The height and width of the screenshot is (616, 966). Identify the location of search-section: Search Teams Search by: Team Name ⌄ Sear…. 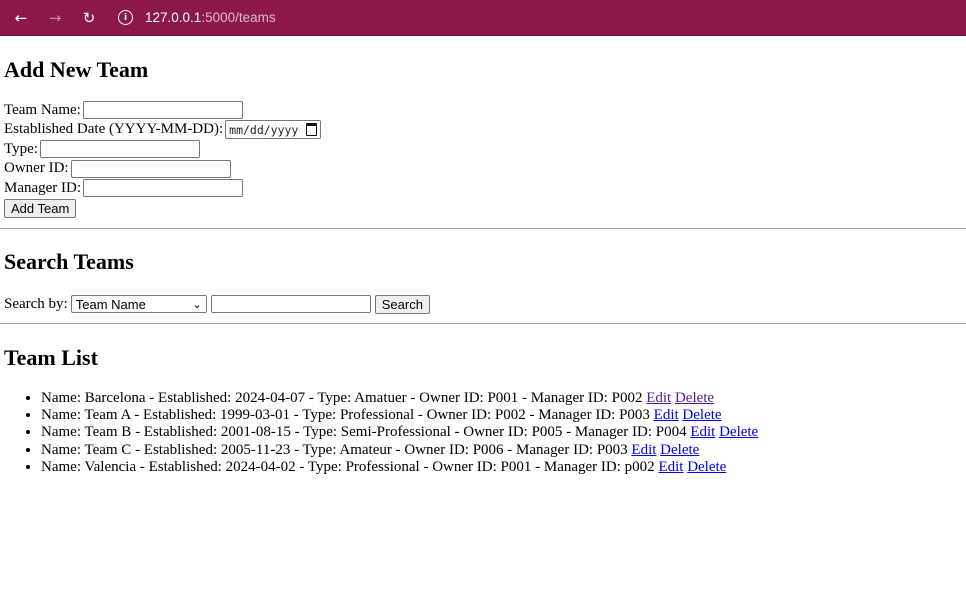
(483, 282).